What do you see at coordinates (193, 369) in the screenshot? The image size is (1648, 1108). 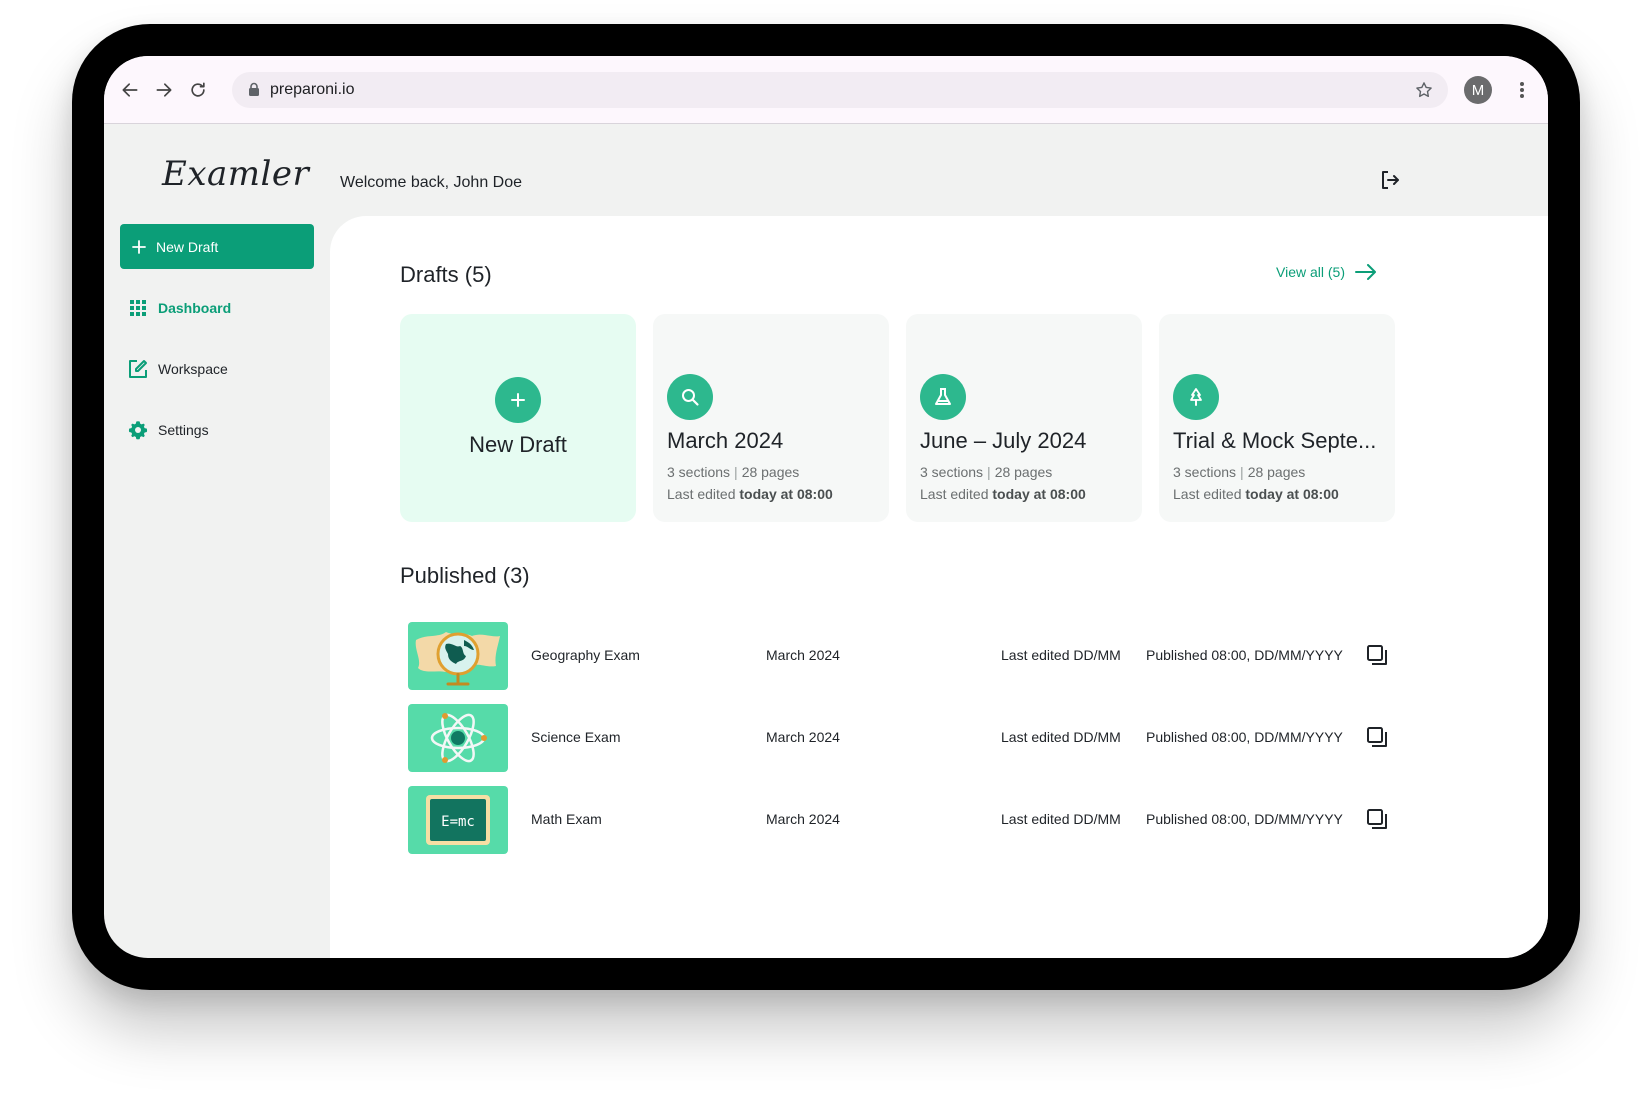 I see `sidebar-item-label: Workspace` at bounding box center [193, 369].